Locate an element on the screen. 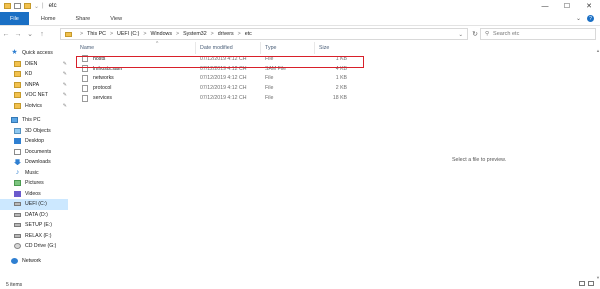  large-icons-view-icon is located at coordinates (591, 283).